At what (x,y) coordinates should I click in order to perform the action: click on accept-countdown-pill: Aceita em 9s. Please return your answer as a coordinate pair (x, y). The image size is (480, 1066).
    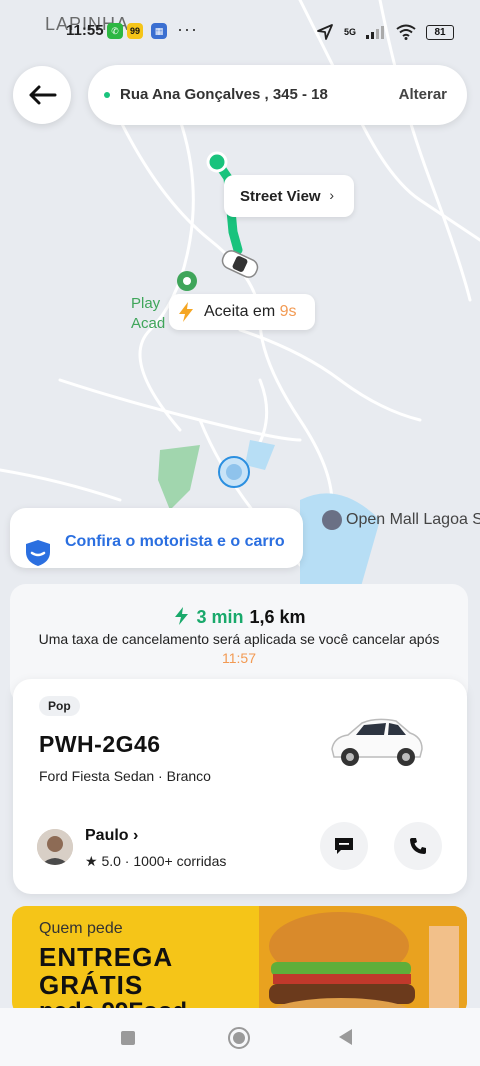
    Looking at the image, I should click on (242, 312).